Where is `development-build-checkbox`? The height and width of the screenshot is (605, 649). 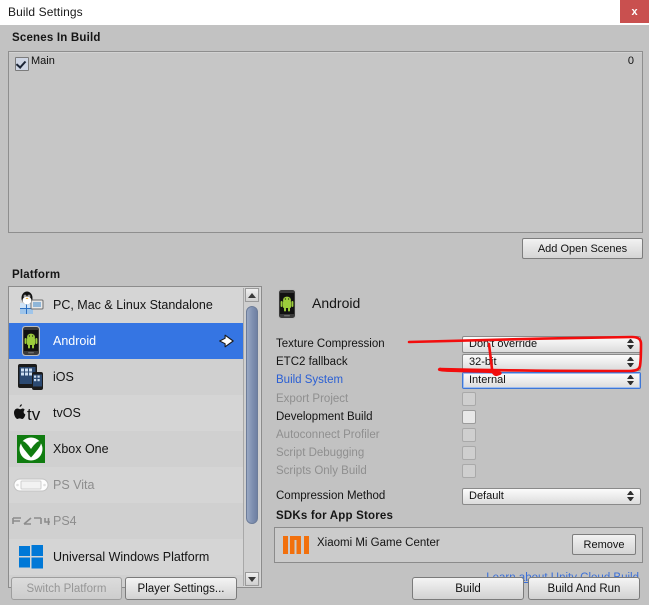
development-build-checkbox is located at coordinates (469, 417).